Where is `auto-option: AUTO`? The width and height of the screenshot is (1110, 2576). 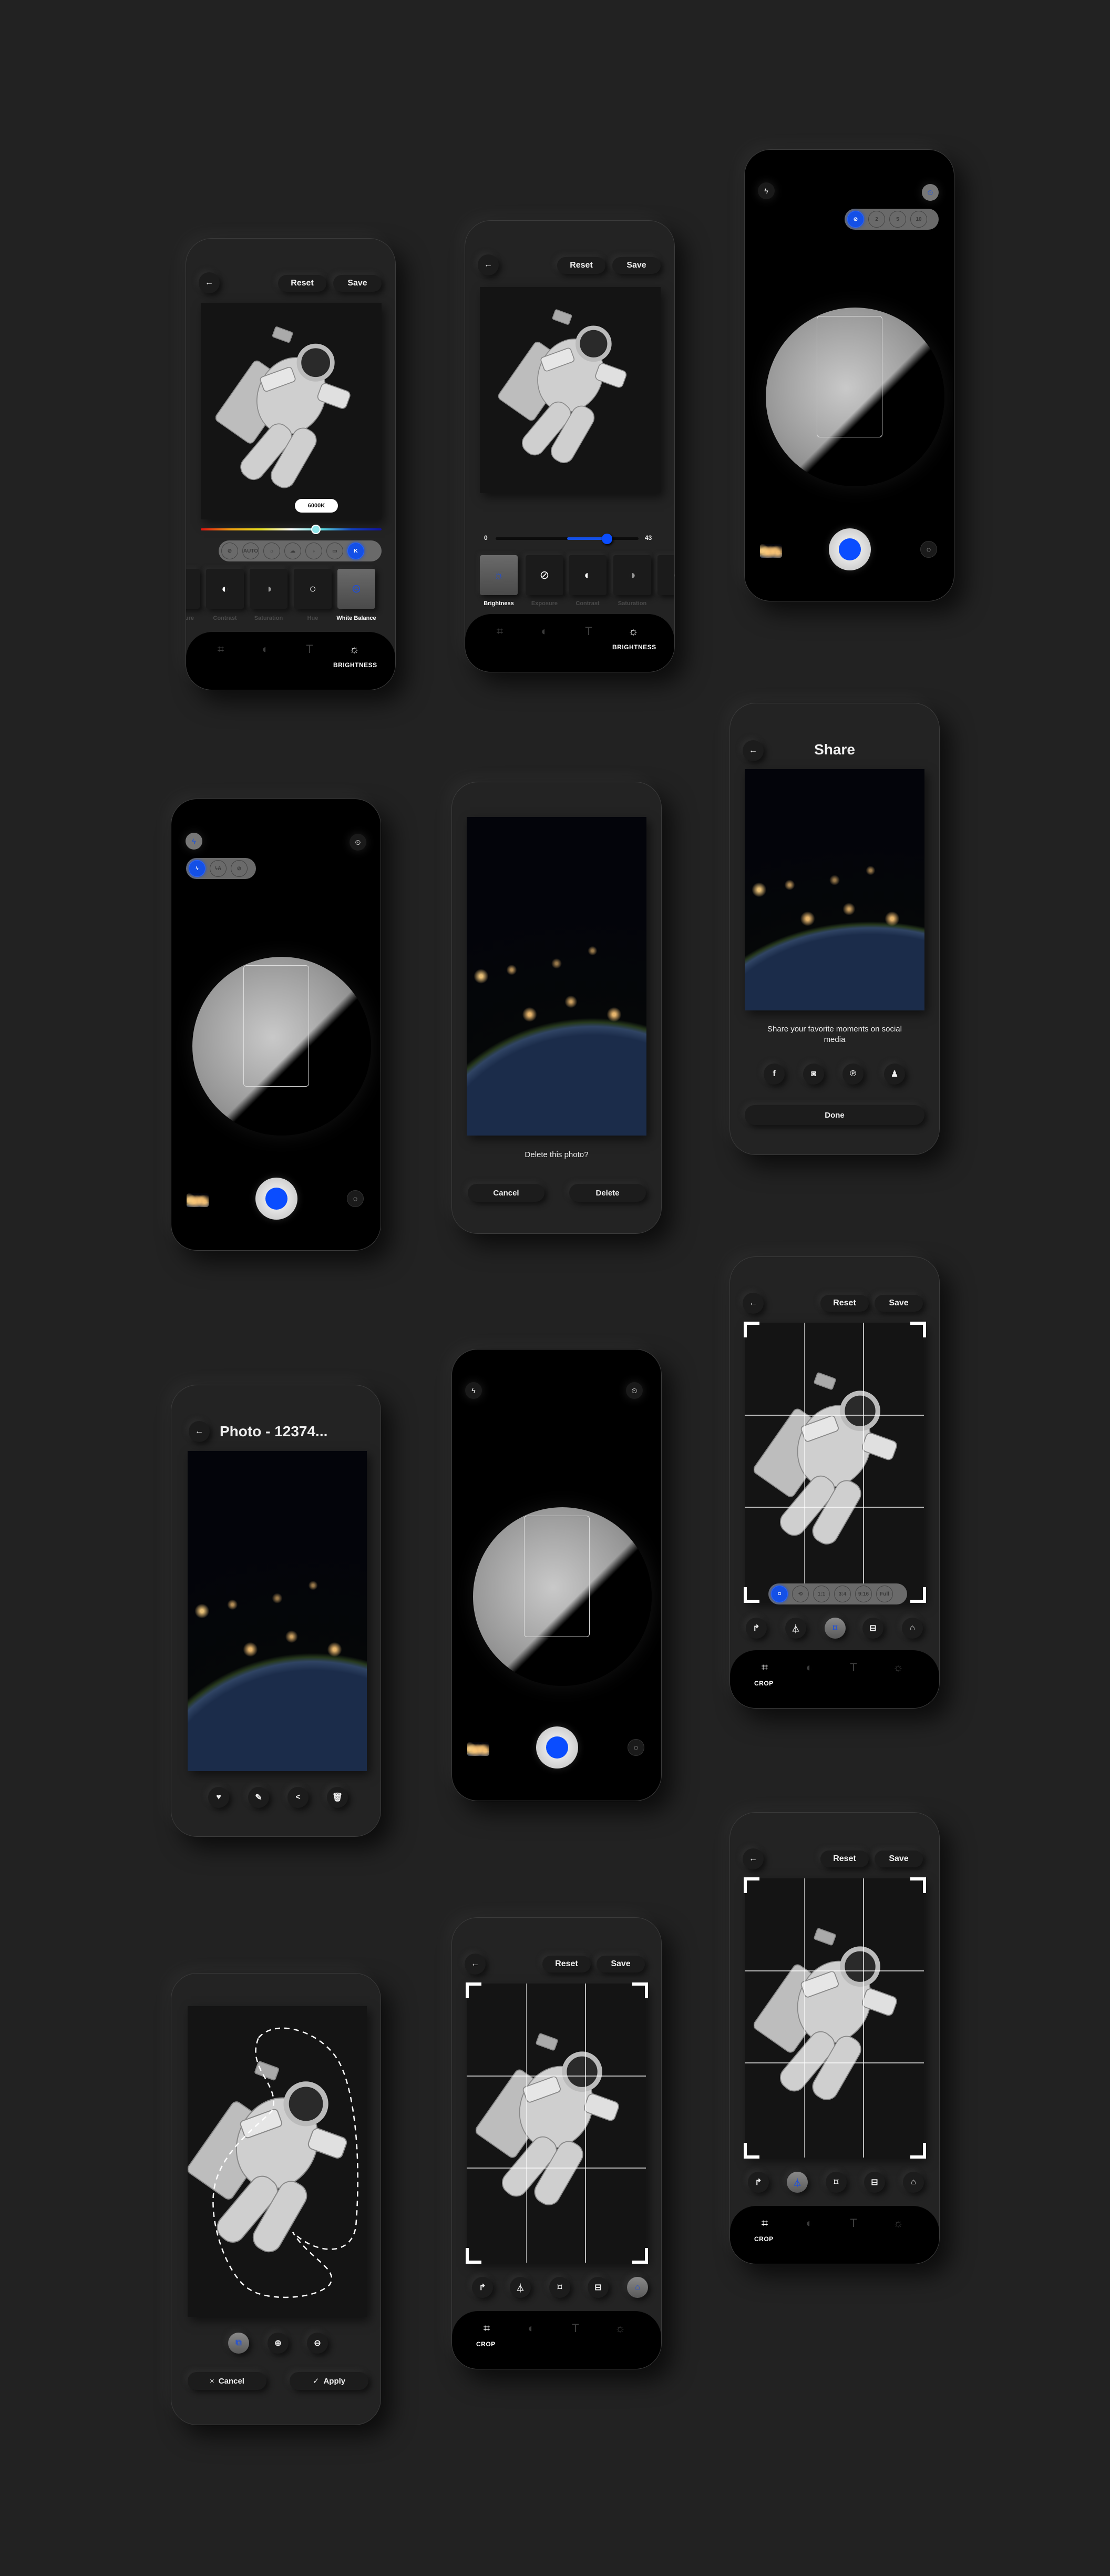
auto-option: AUTO is located at coordinates (250, 551).